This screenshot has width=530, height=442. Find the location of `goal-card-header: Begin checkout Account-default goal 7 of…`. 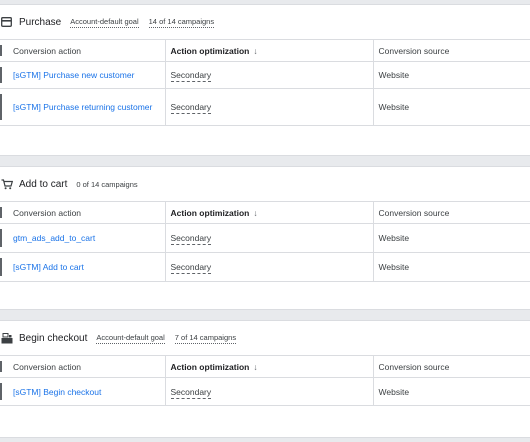

goal-card-header: Begin checkout Account-default goal 7 of… is located at coordinates (265, 338).